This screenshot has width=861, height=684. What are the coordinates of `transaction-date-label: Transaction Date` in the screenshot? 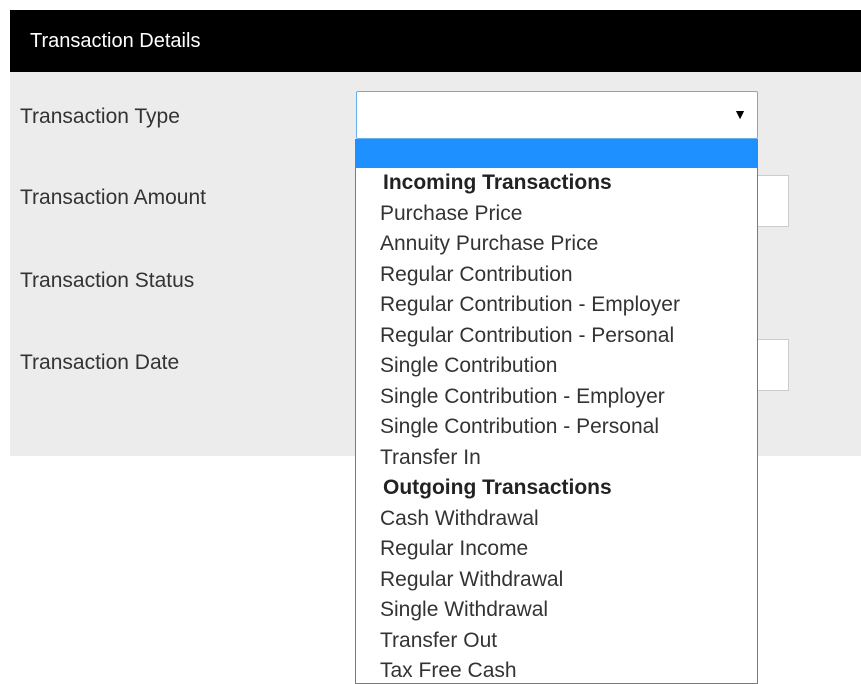 It's located at (100, 362).